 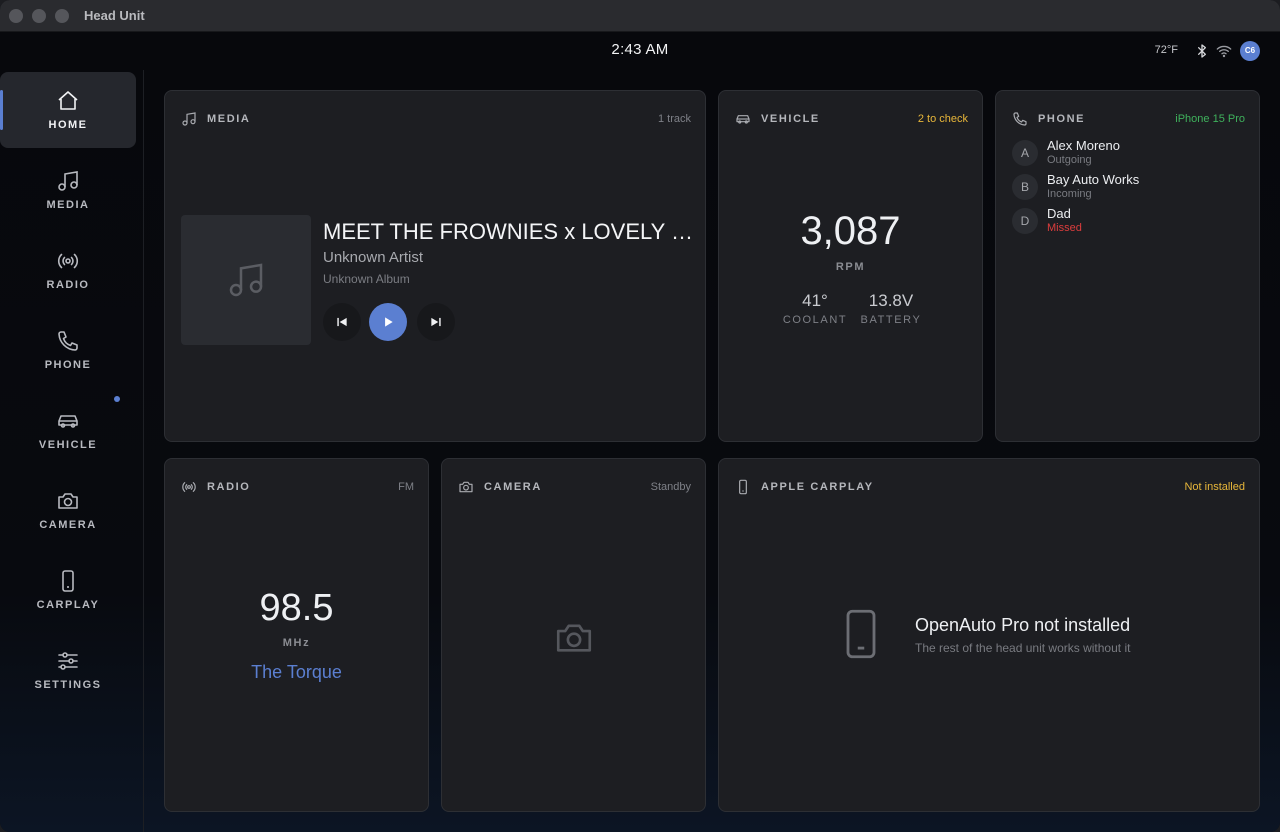 I want to click on nav-item-settings: SETTINGS, so click(x=68, y=670).